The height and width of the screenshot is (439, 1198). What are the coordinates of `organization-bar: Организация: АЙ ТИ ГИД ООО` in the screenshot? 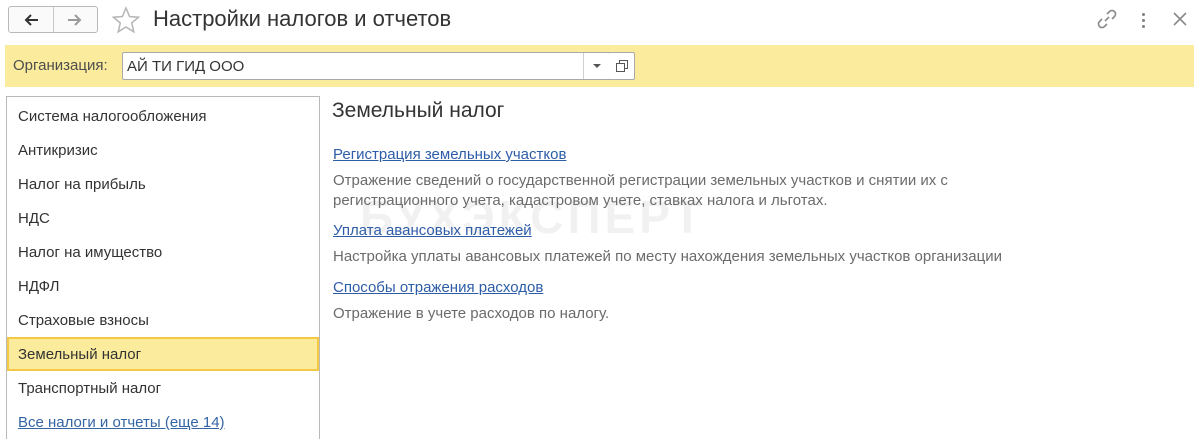 It's located at (599, 66).